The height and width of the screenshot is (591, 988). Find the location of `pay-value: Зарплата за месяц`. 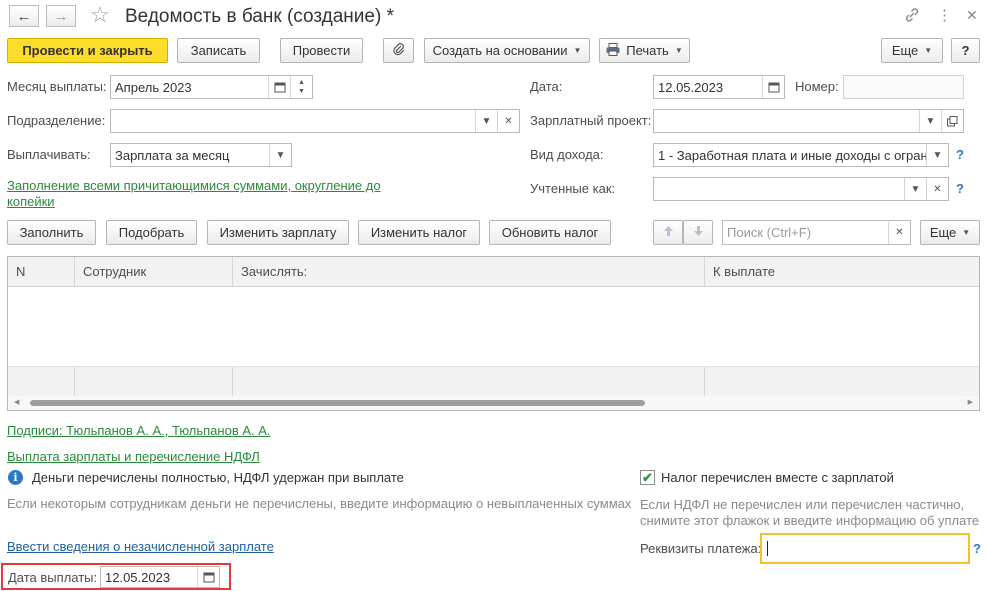

pay-value: Зарплата за месяц is located at coordinates (172, 155).